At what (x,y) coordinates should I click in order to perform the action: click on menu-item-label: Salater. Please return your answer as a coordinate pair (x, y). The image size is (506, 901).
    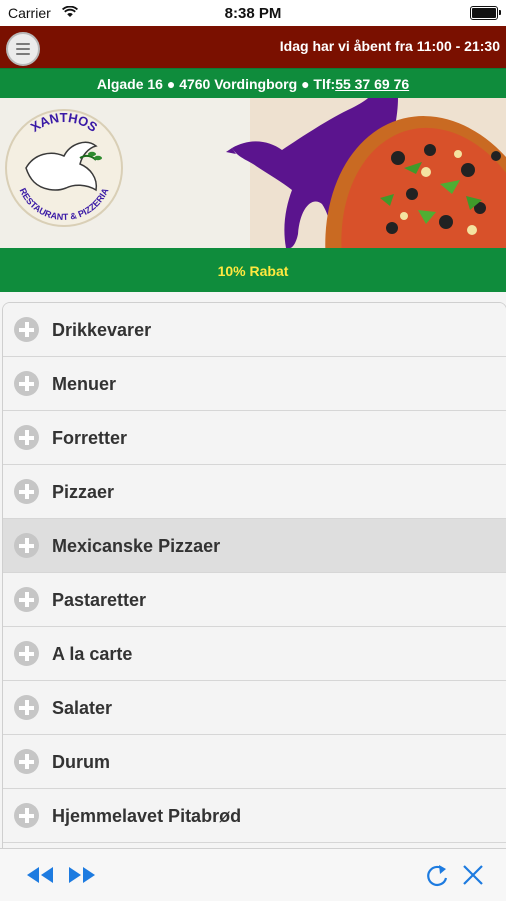
    Looking at the image, I should click on (82, 708).